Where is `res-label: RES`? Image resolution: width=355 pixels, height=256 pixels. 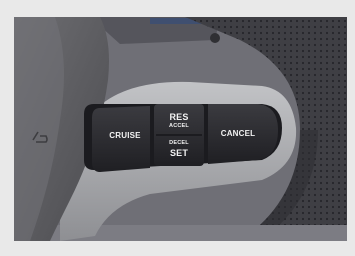
res-label: RES is located at coordinates (179, 117).